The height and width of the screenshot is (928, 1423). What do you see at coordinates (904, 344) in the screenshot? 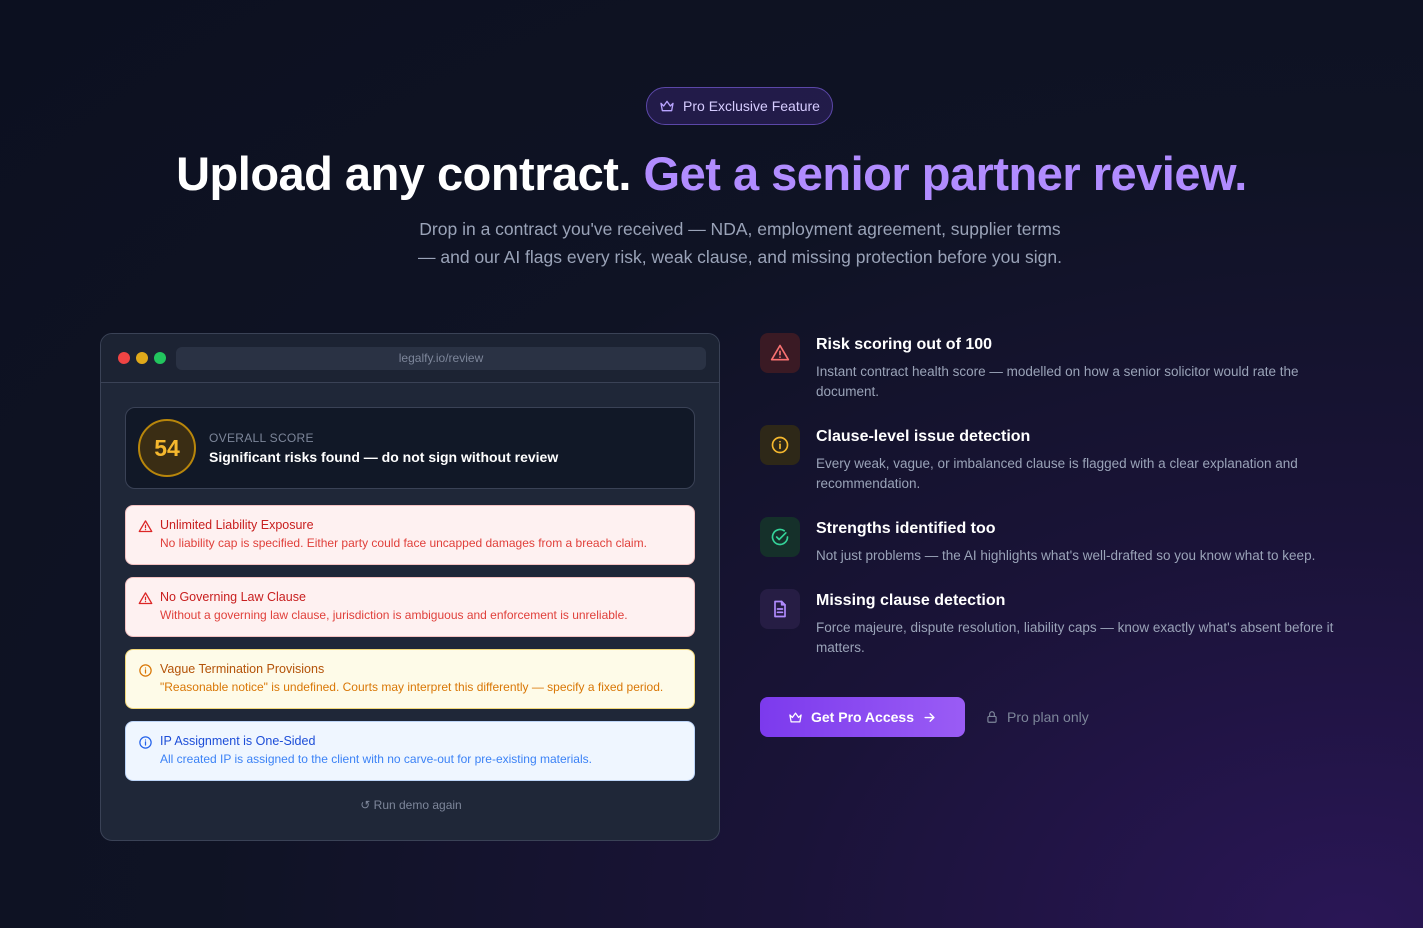
I see `feature-title: Risk scoring out of 100` at bounding box center [904, 344].